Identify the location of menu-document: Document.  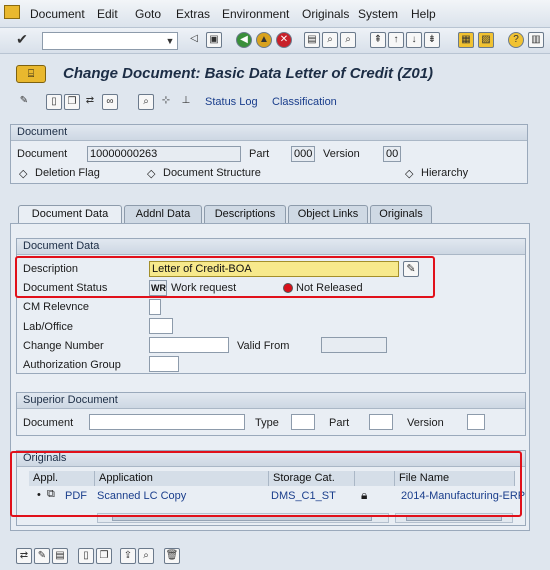
(57, 14).